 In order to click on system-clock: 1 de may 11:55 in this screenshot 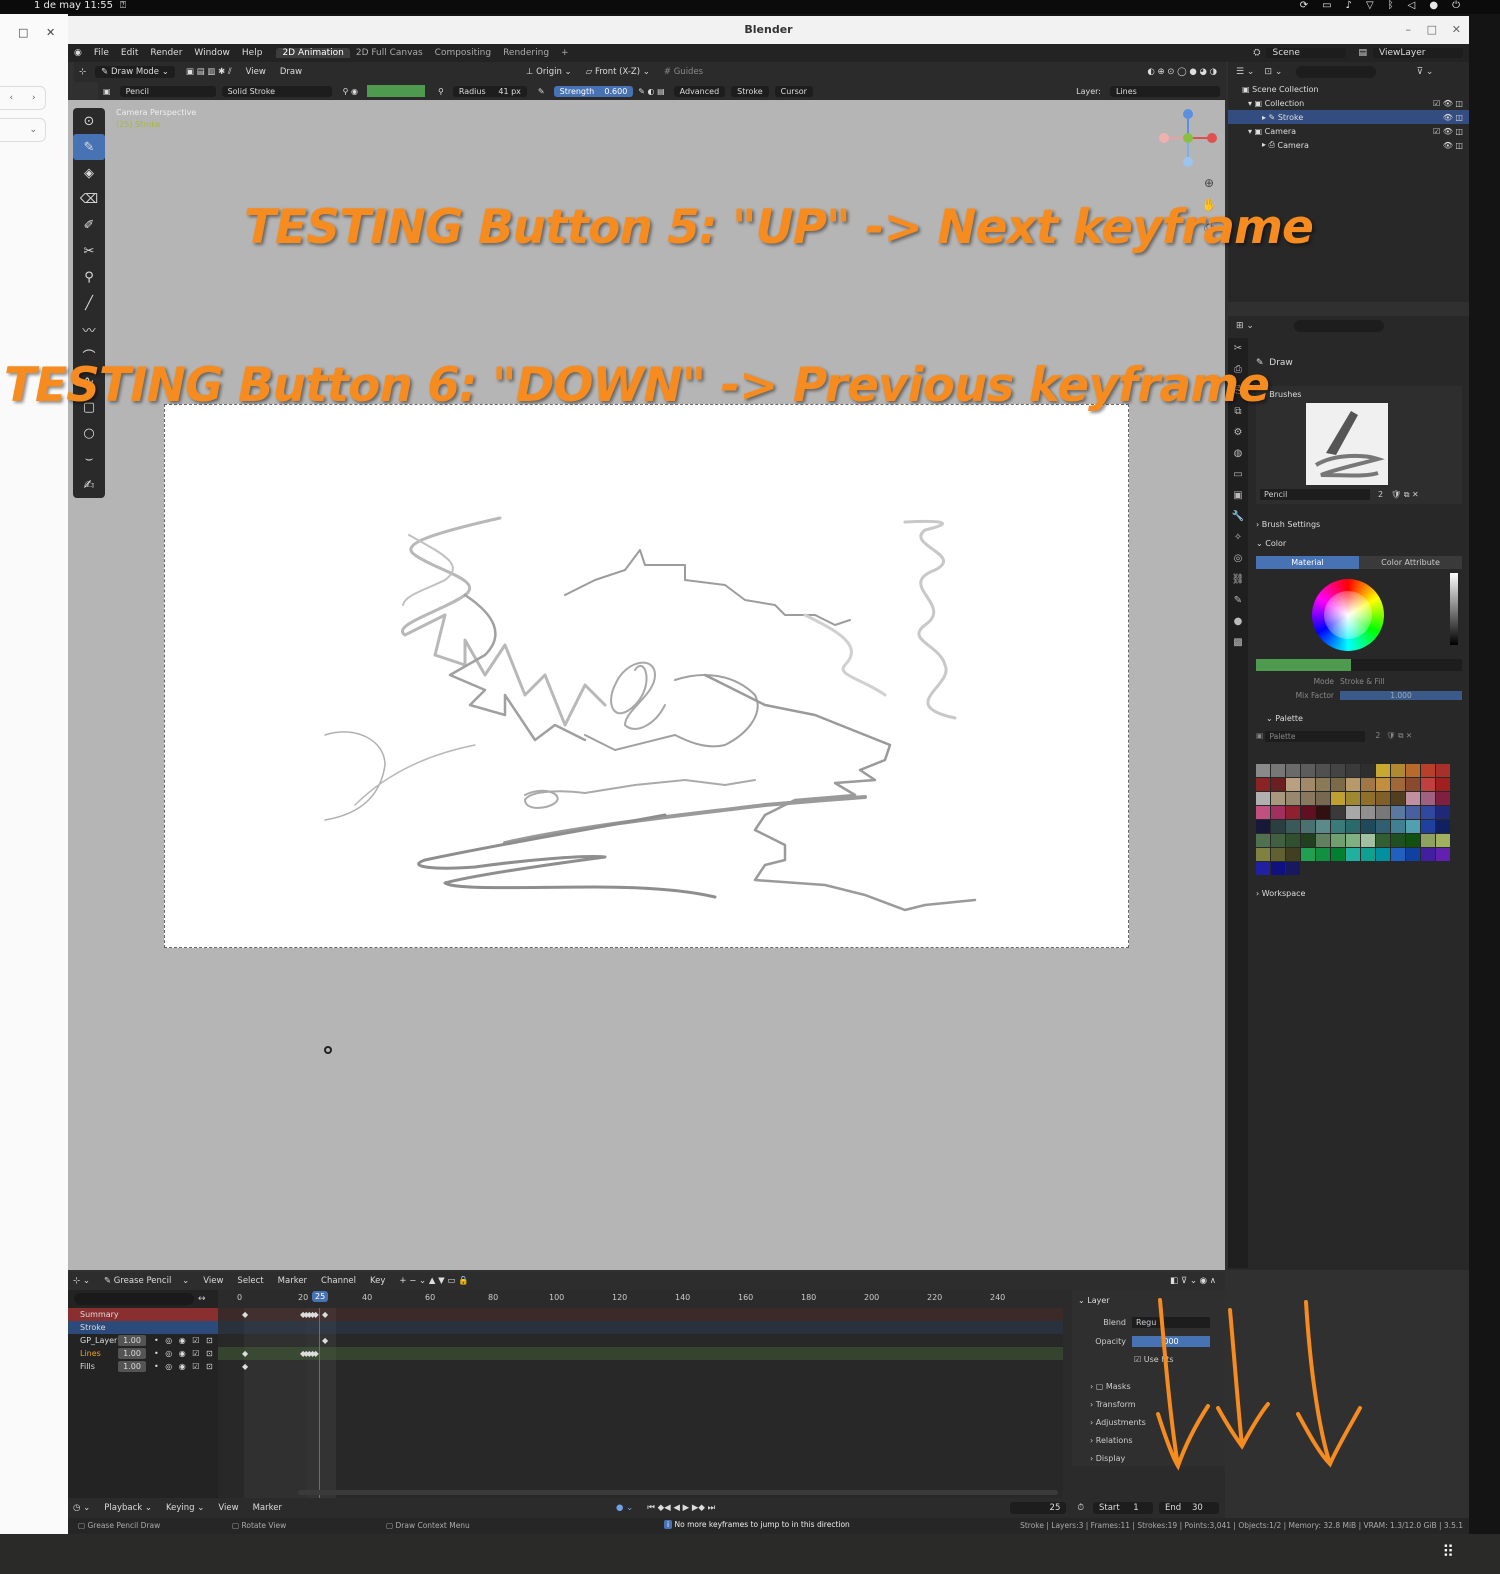, I will do `click(73, 5)`.